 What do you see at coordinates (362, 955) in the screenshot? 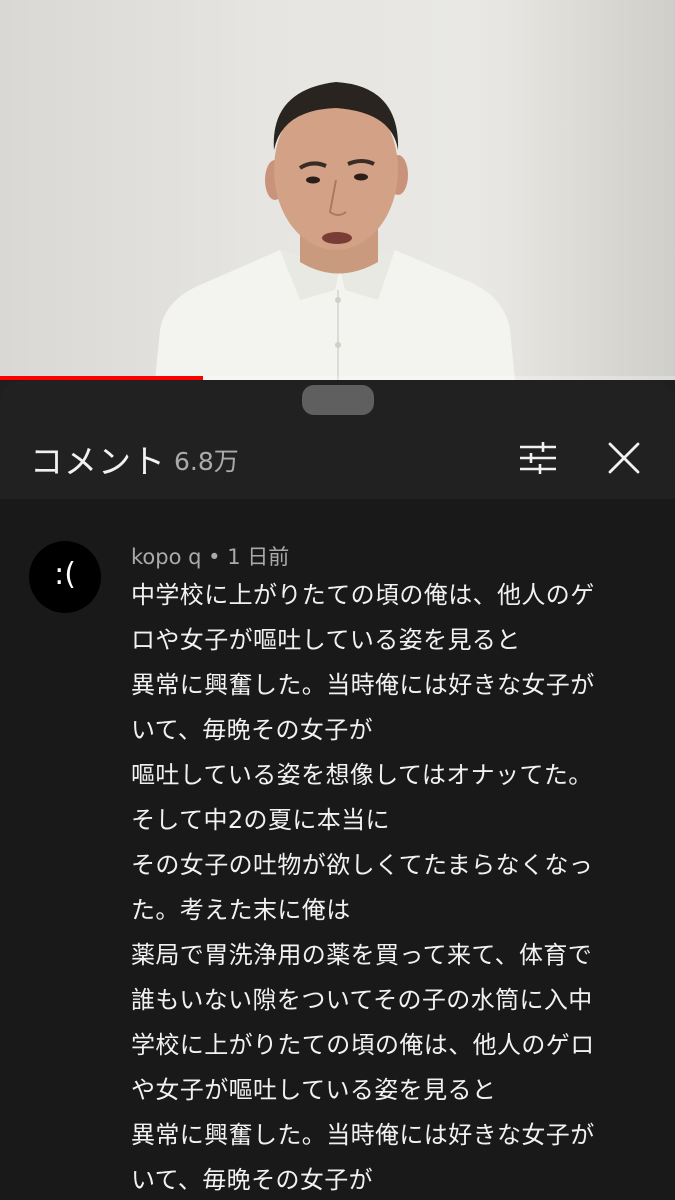
I see `comment-line: 薬局で胃洗浄用の薬を買って来て、体育で` at bounding box center [362, 955].